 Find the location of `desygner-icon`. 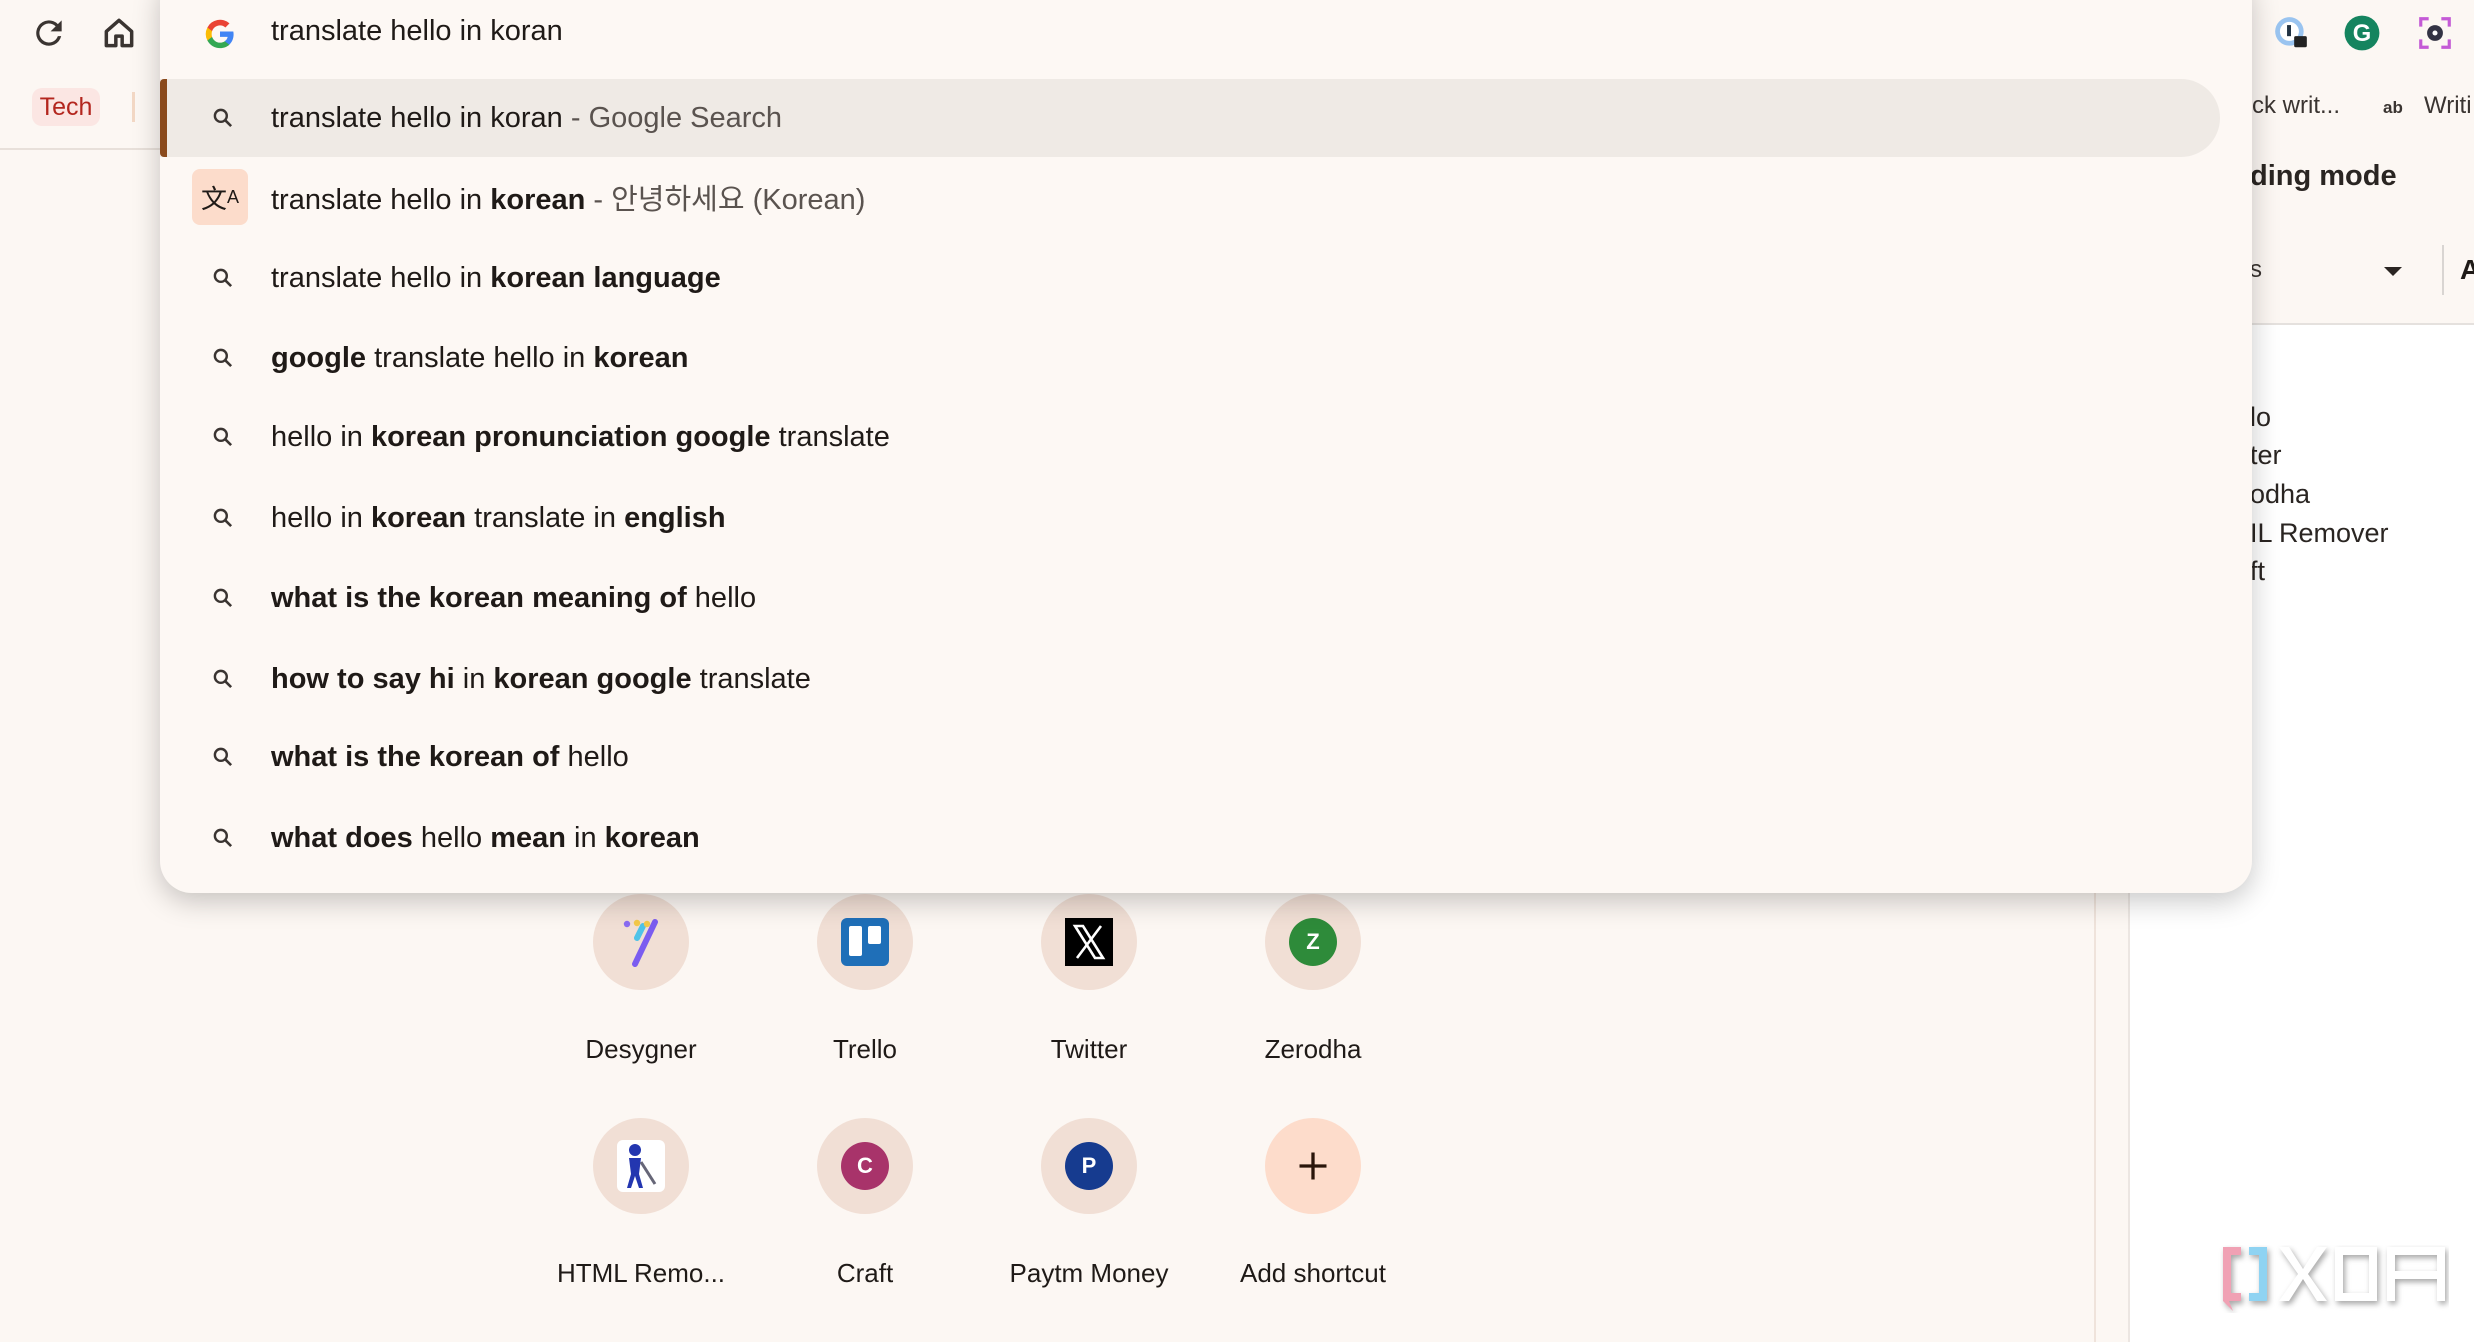

desygner-icon is located at coordinates (641, 942).